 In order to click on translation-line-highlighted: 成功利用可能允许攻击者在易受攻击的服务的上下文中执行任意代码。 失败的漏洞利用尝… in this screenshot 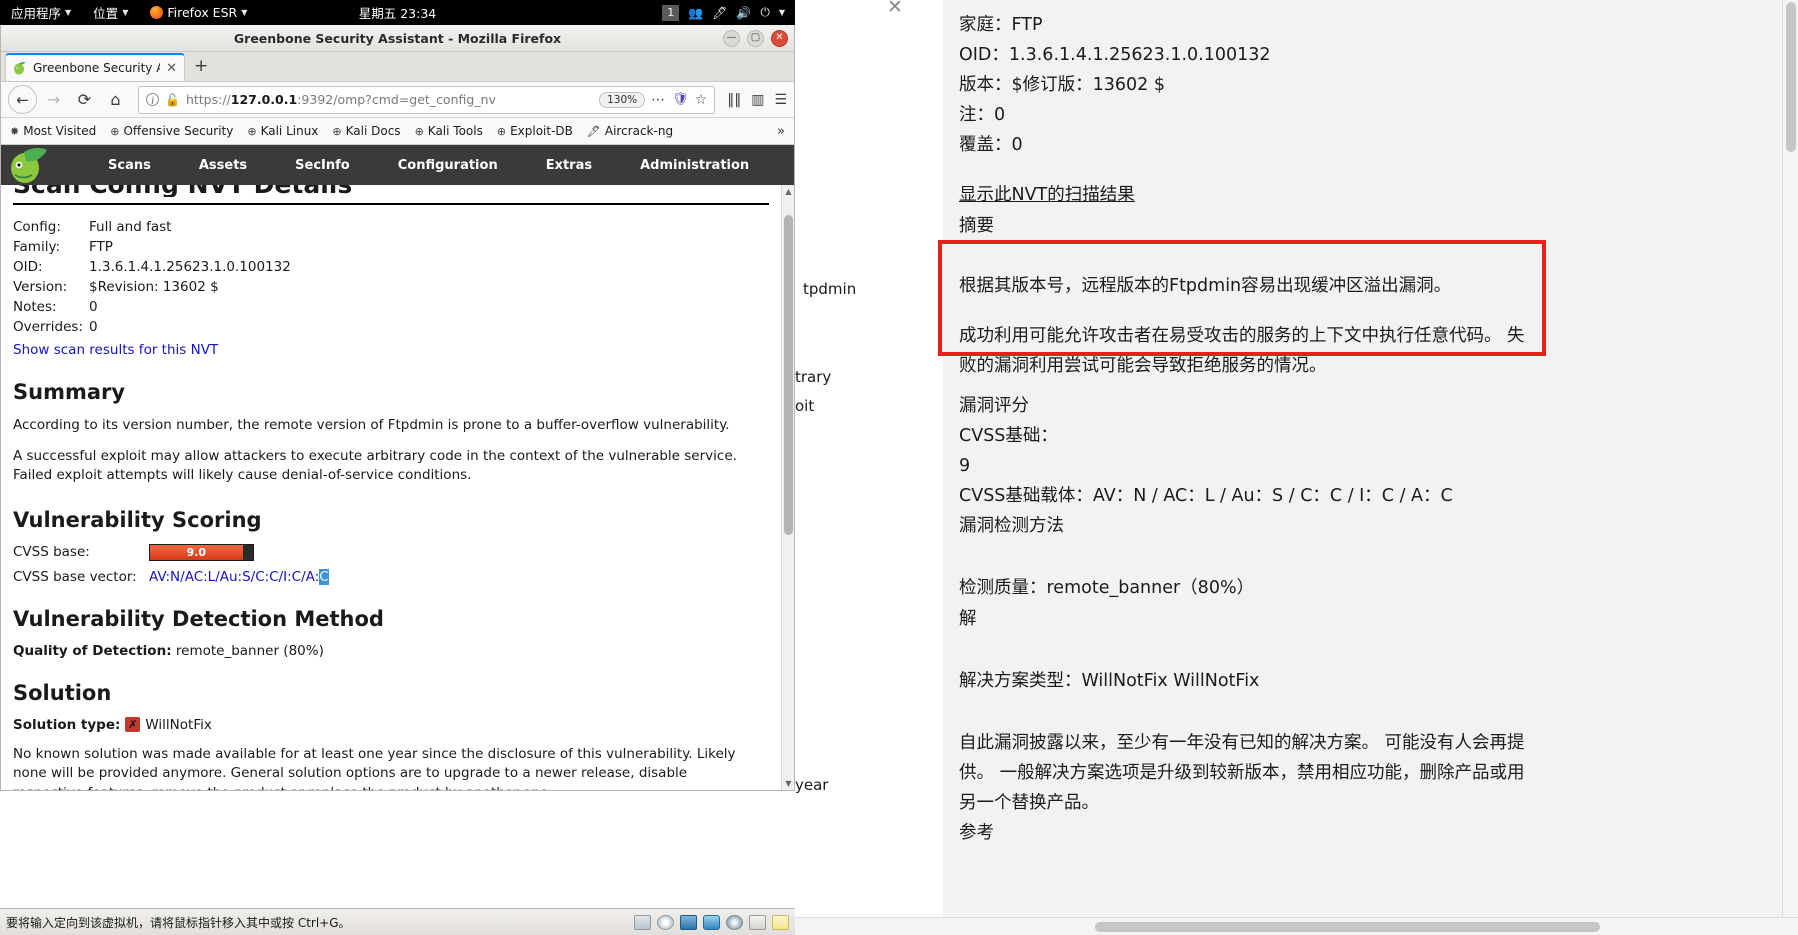, I will do `click(1242, 350)`.